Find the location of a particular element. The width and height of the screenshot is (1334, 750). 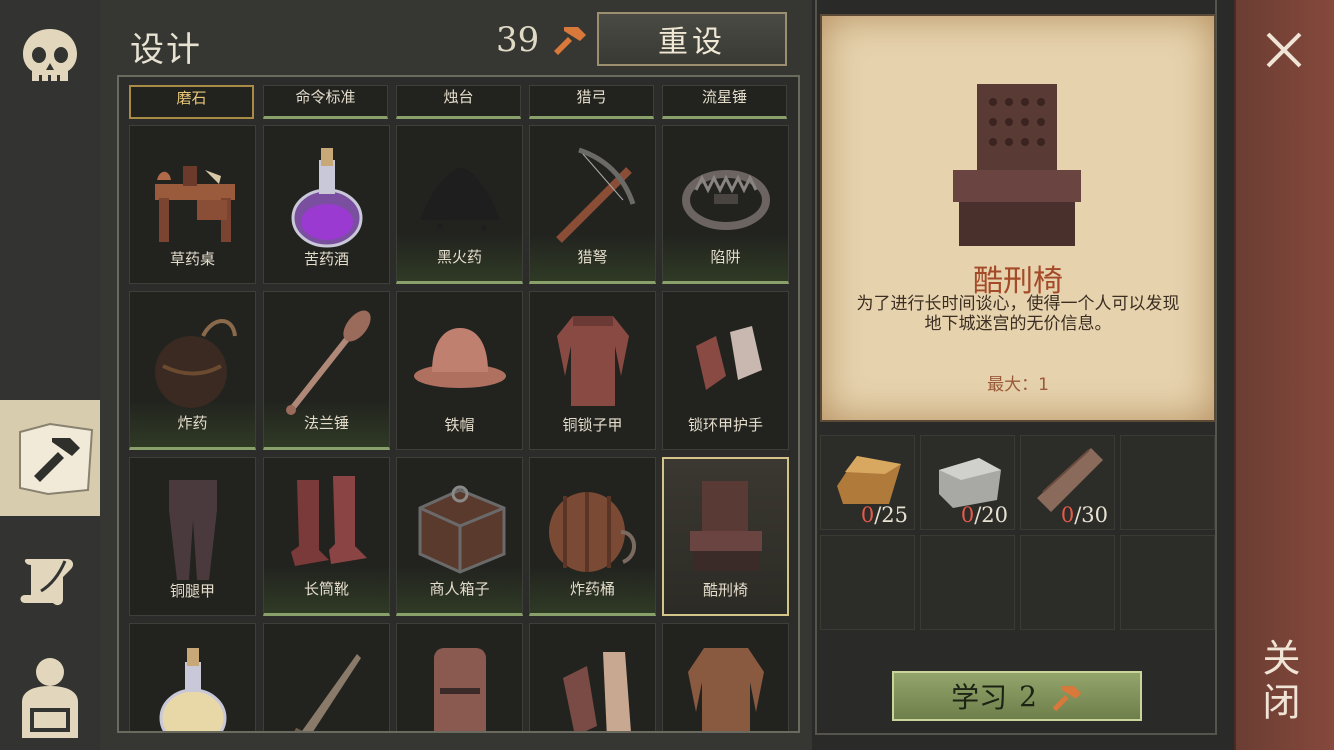

recipe-cell-partial: 猎弓 is located at coordinates (591, 102).